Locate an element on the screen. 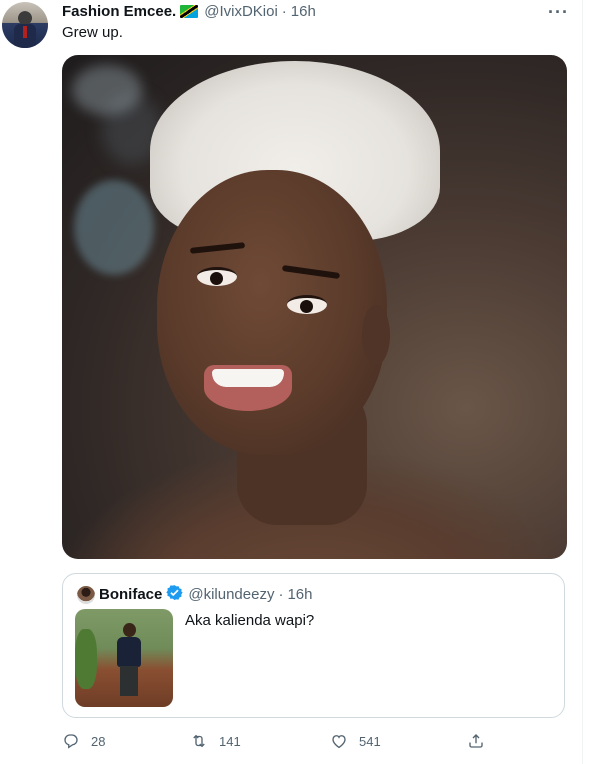 This screenshot has width=591, height=764. quoted-tweet-photo is located at coordinates (124, 658).